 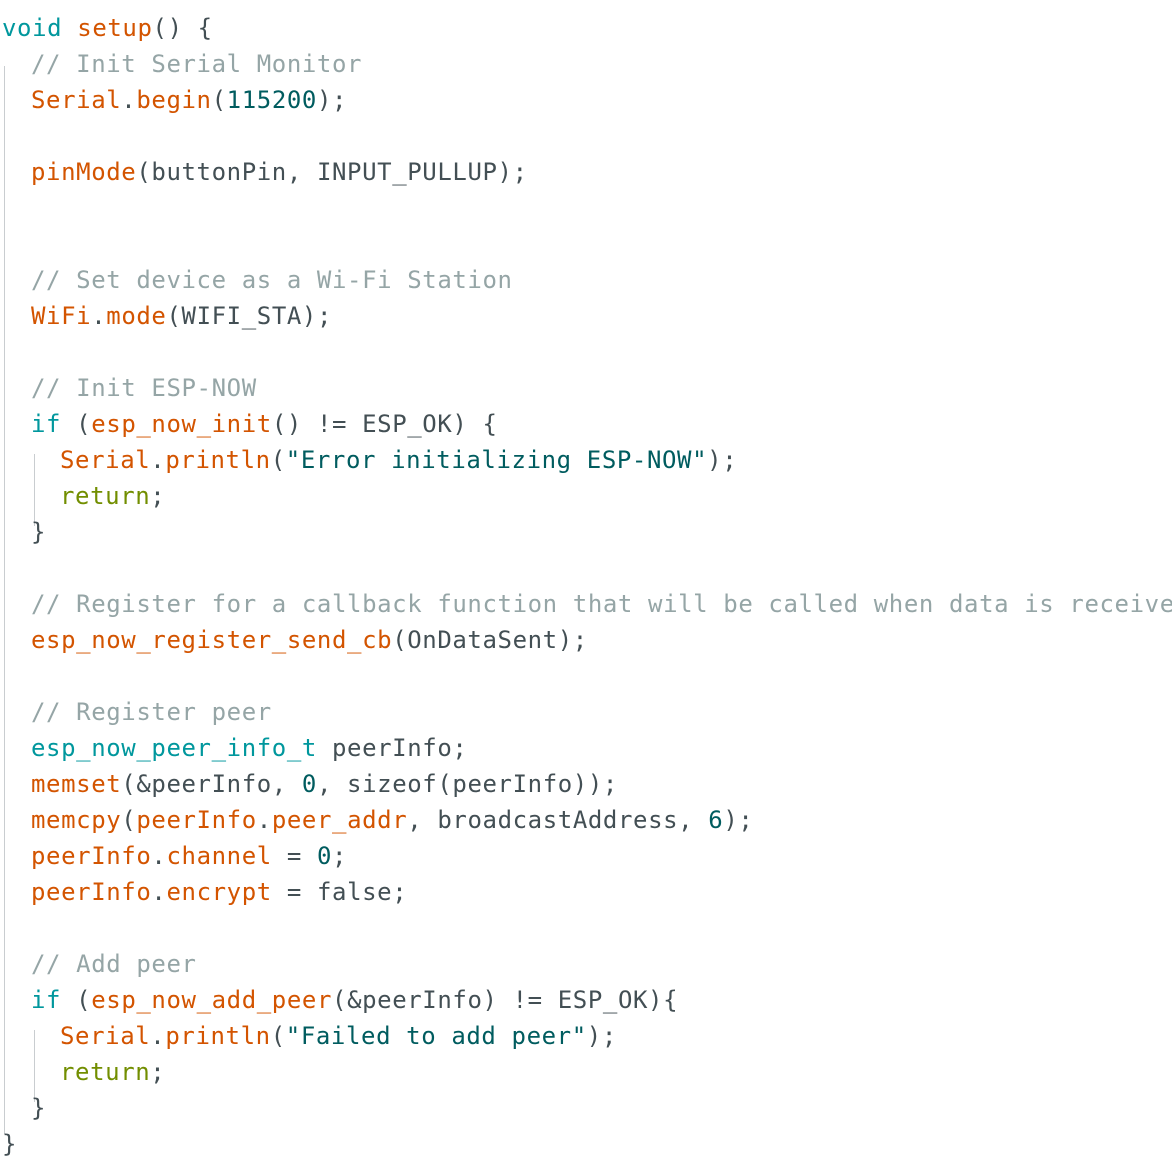 I want to click on code-line: pinMode(buttonPin, INPUT_PULLUP);, so click(x=586, y=172).